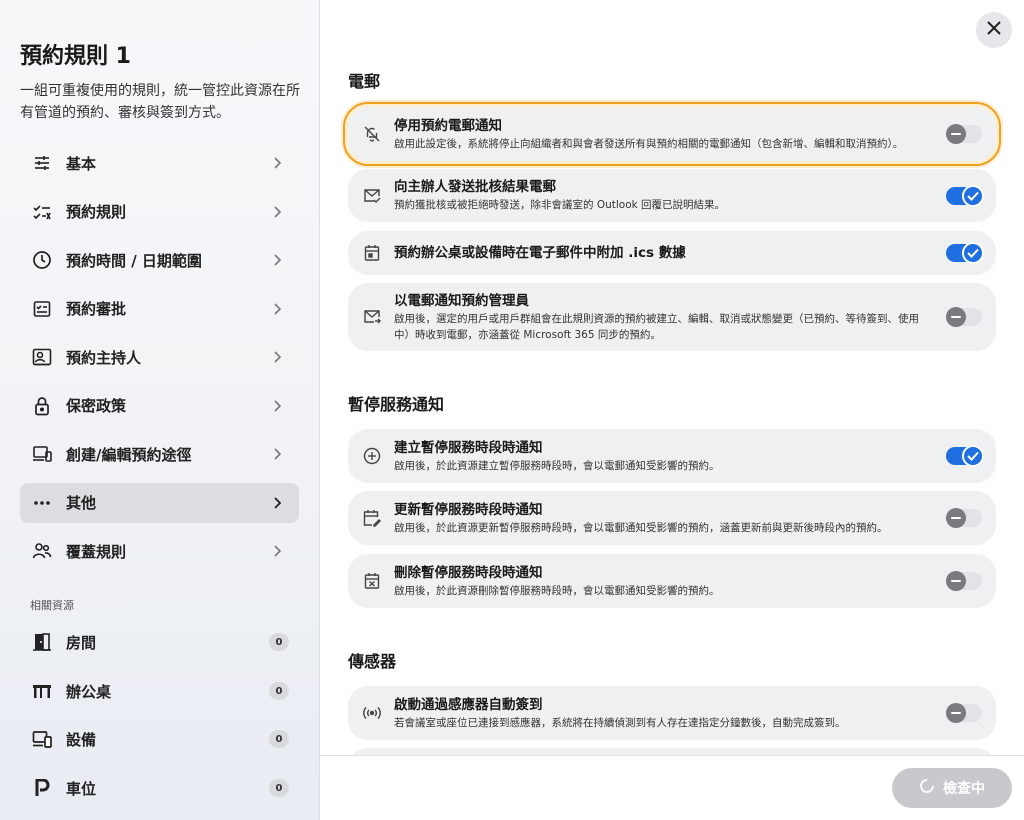  What do you see at coordinates (159, 163) in the screenshot?
I see `sidebar-item-basic: 基本` at bounding box center [159, 163].